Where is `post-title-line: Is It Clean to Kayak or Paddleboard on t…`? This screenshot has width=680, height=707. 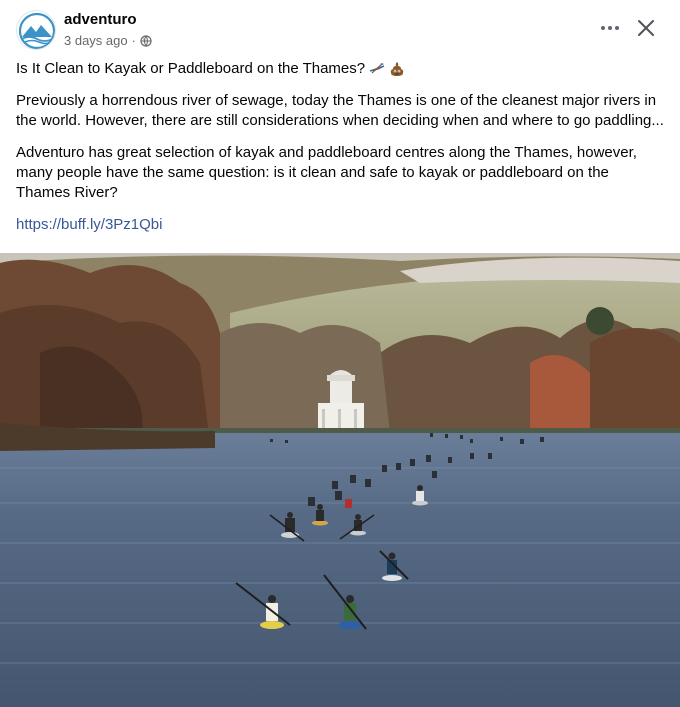 post-title-line: Is It Clean to Kayak or Paddleboard on t… is located at coordinates (340, 69).